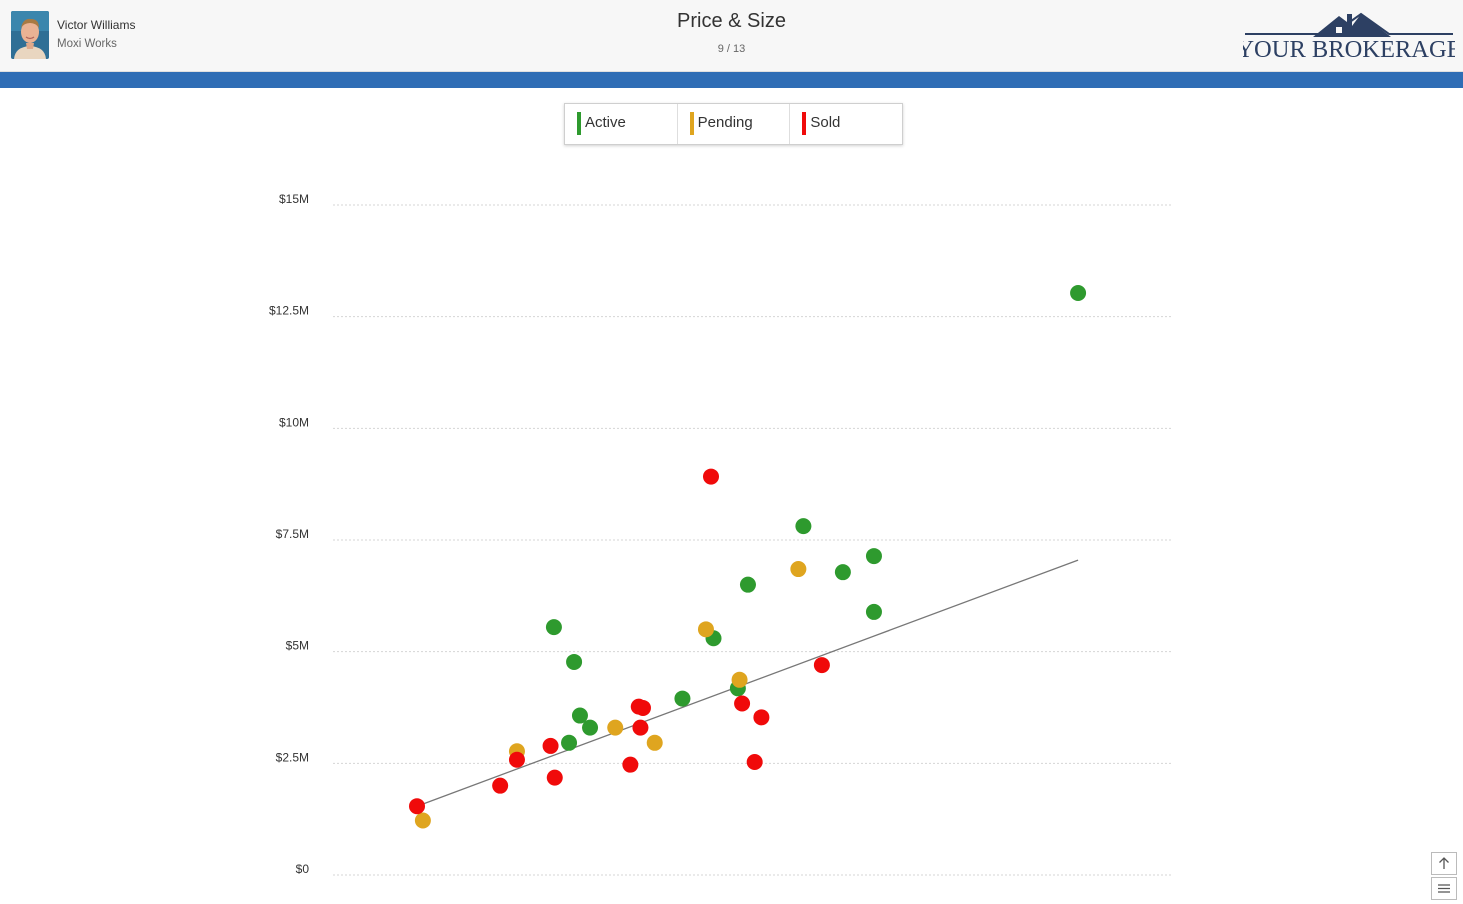  I want to click on y-tick-label: $5M, so click(297, 646).